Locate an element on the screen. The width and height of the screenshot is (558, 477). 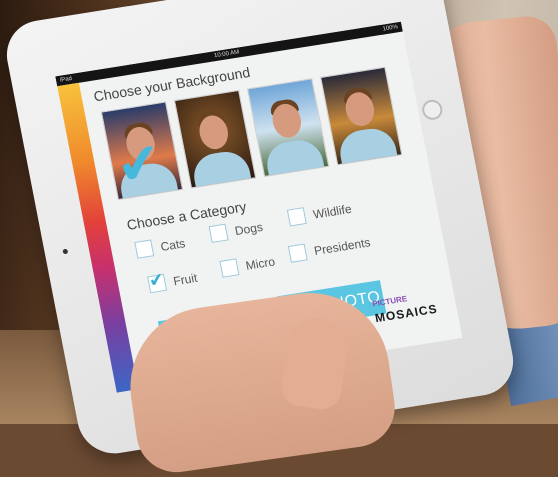
checkmark-icon: ✔ is located at coordinates (156, 280).